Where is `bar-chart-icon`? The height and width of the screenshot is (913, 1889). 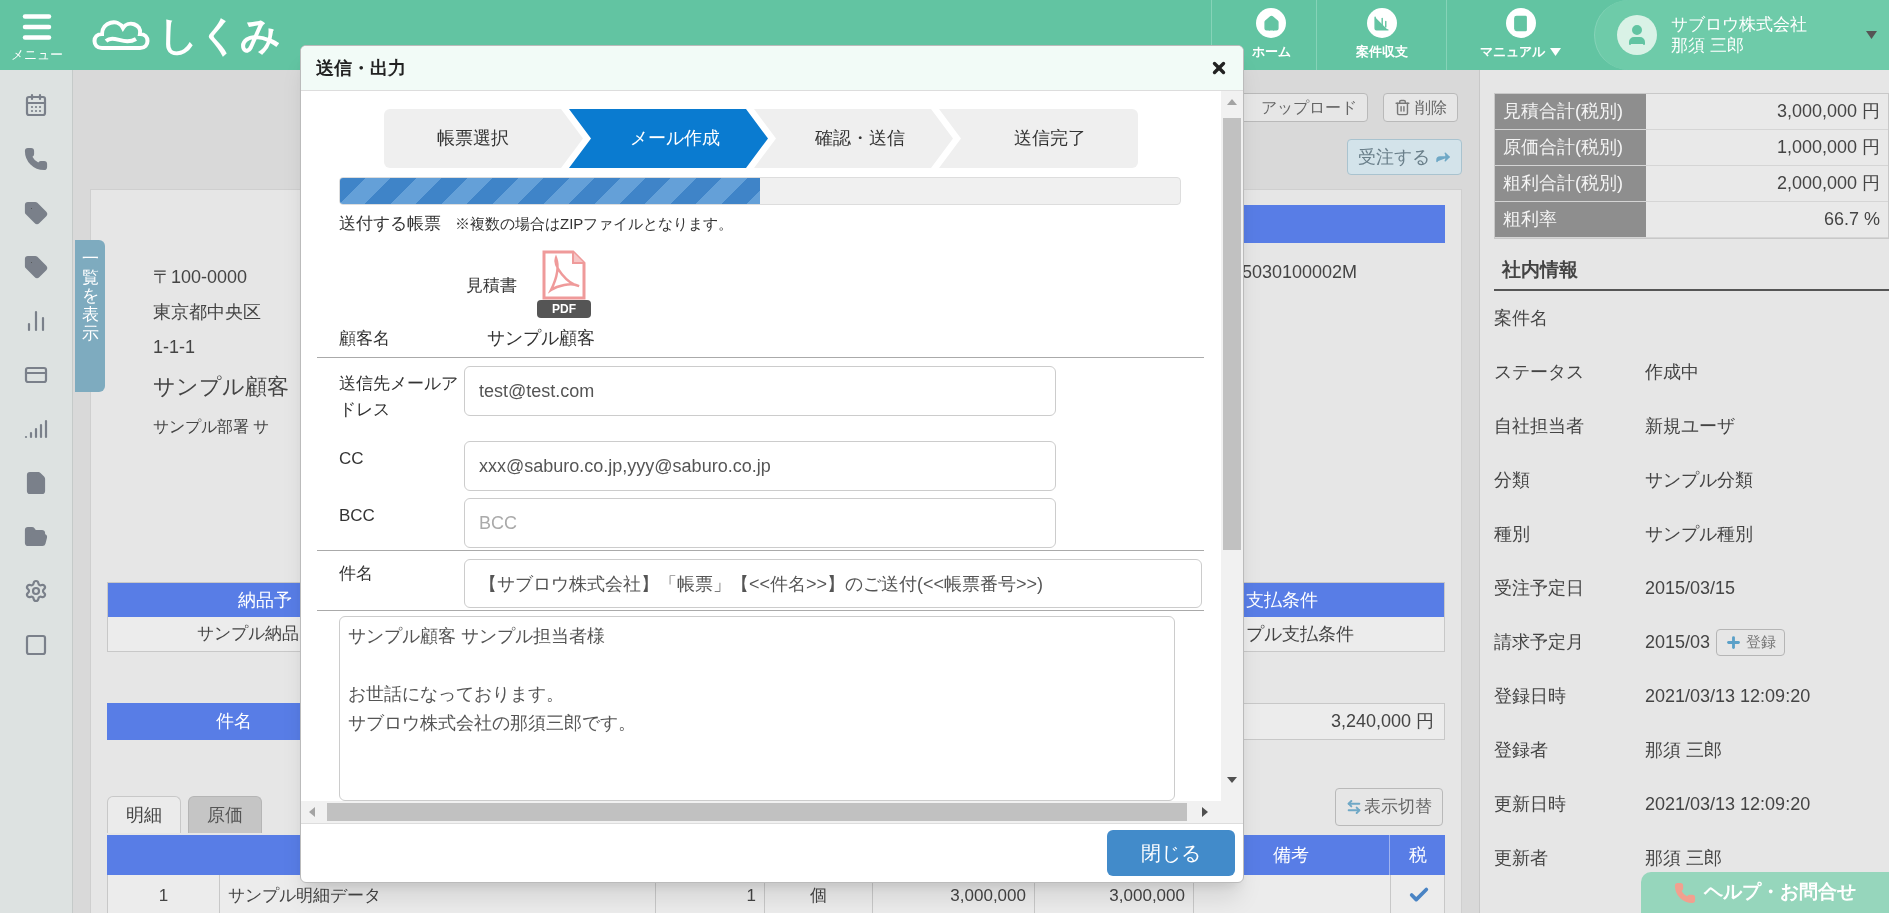
bar-chart-icon is located at coordinates (1381, 23).